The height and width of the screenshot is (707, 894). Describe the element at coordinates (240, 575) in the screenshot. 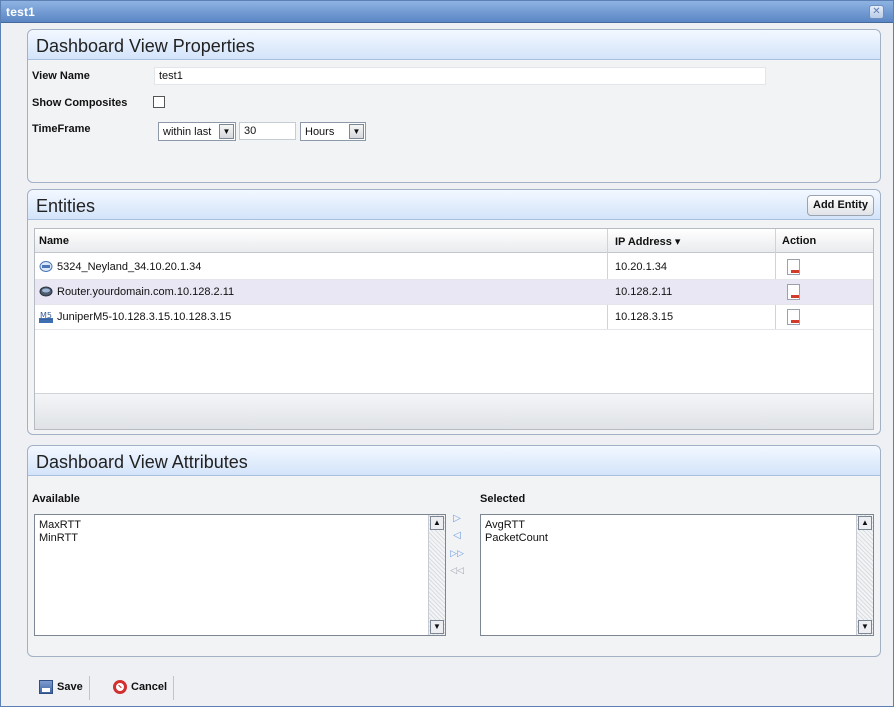

I see `available-list: MaxRTT MinRTT ▲ ▼` at that location.